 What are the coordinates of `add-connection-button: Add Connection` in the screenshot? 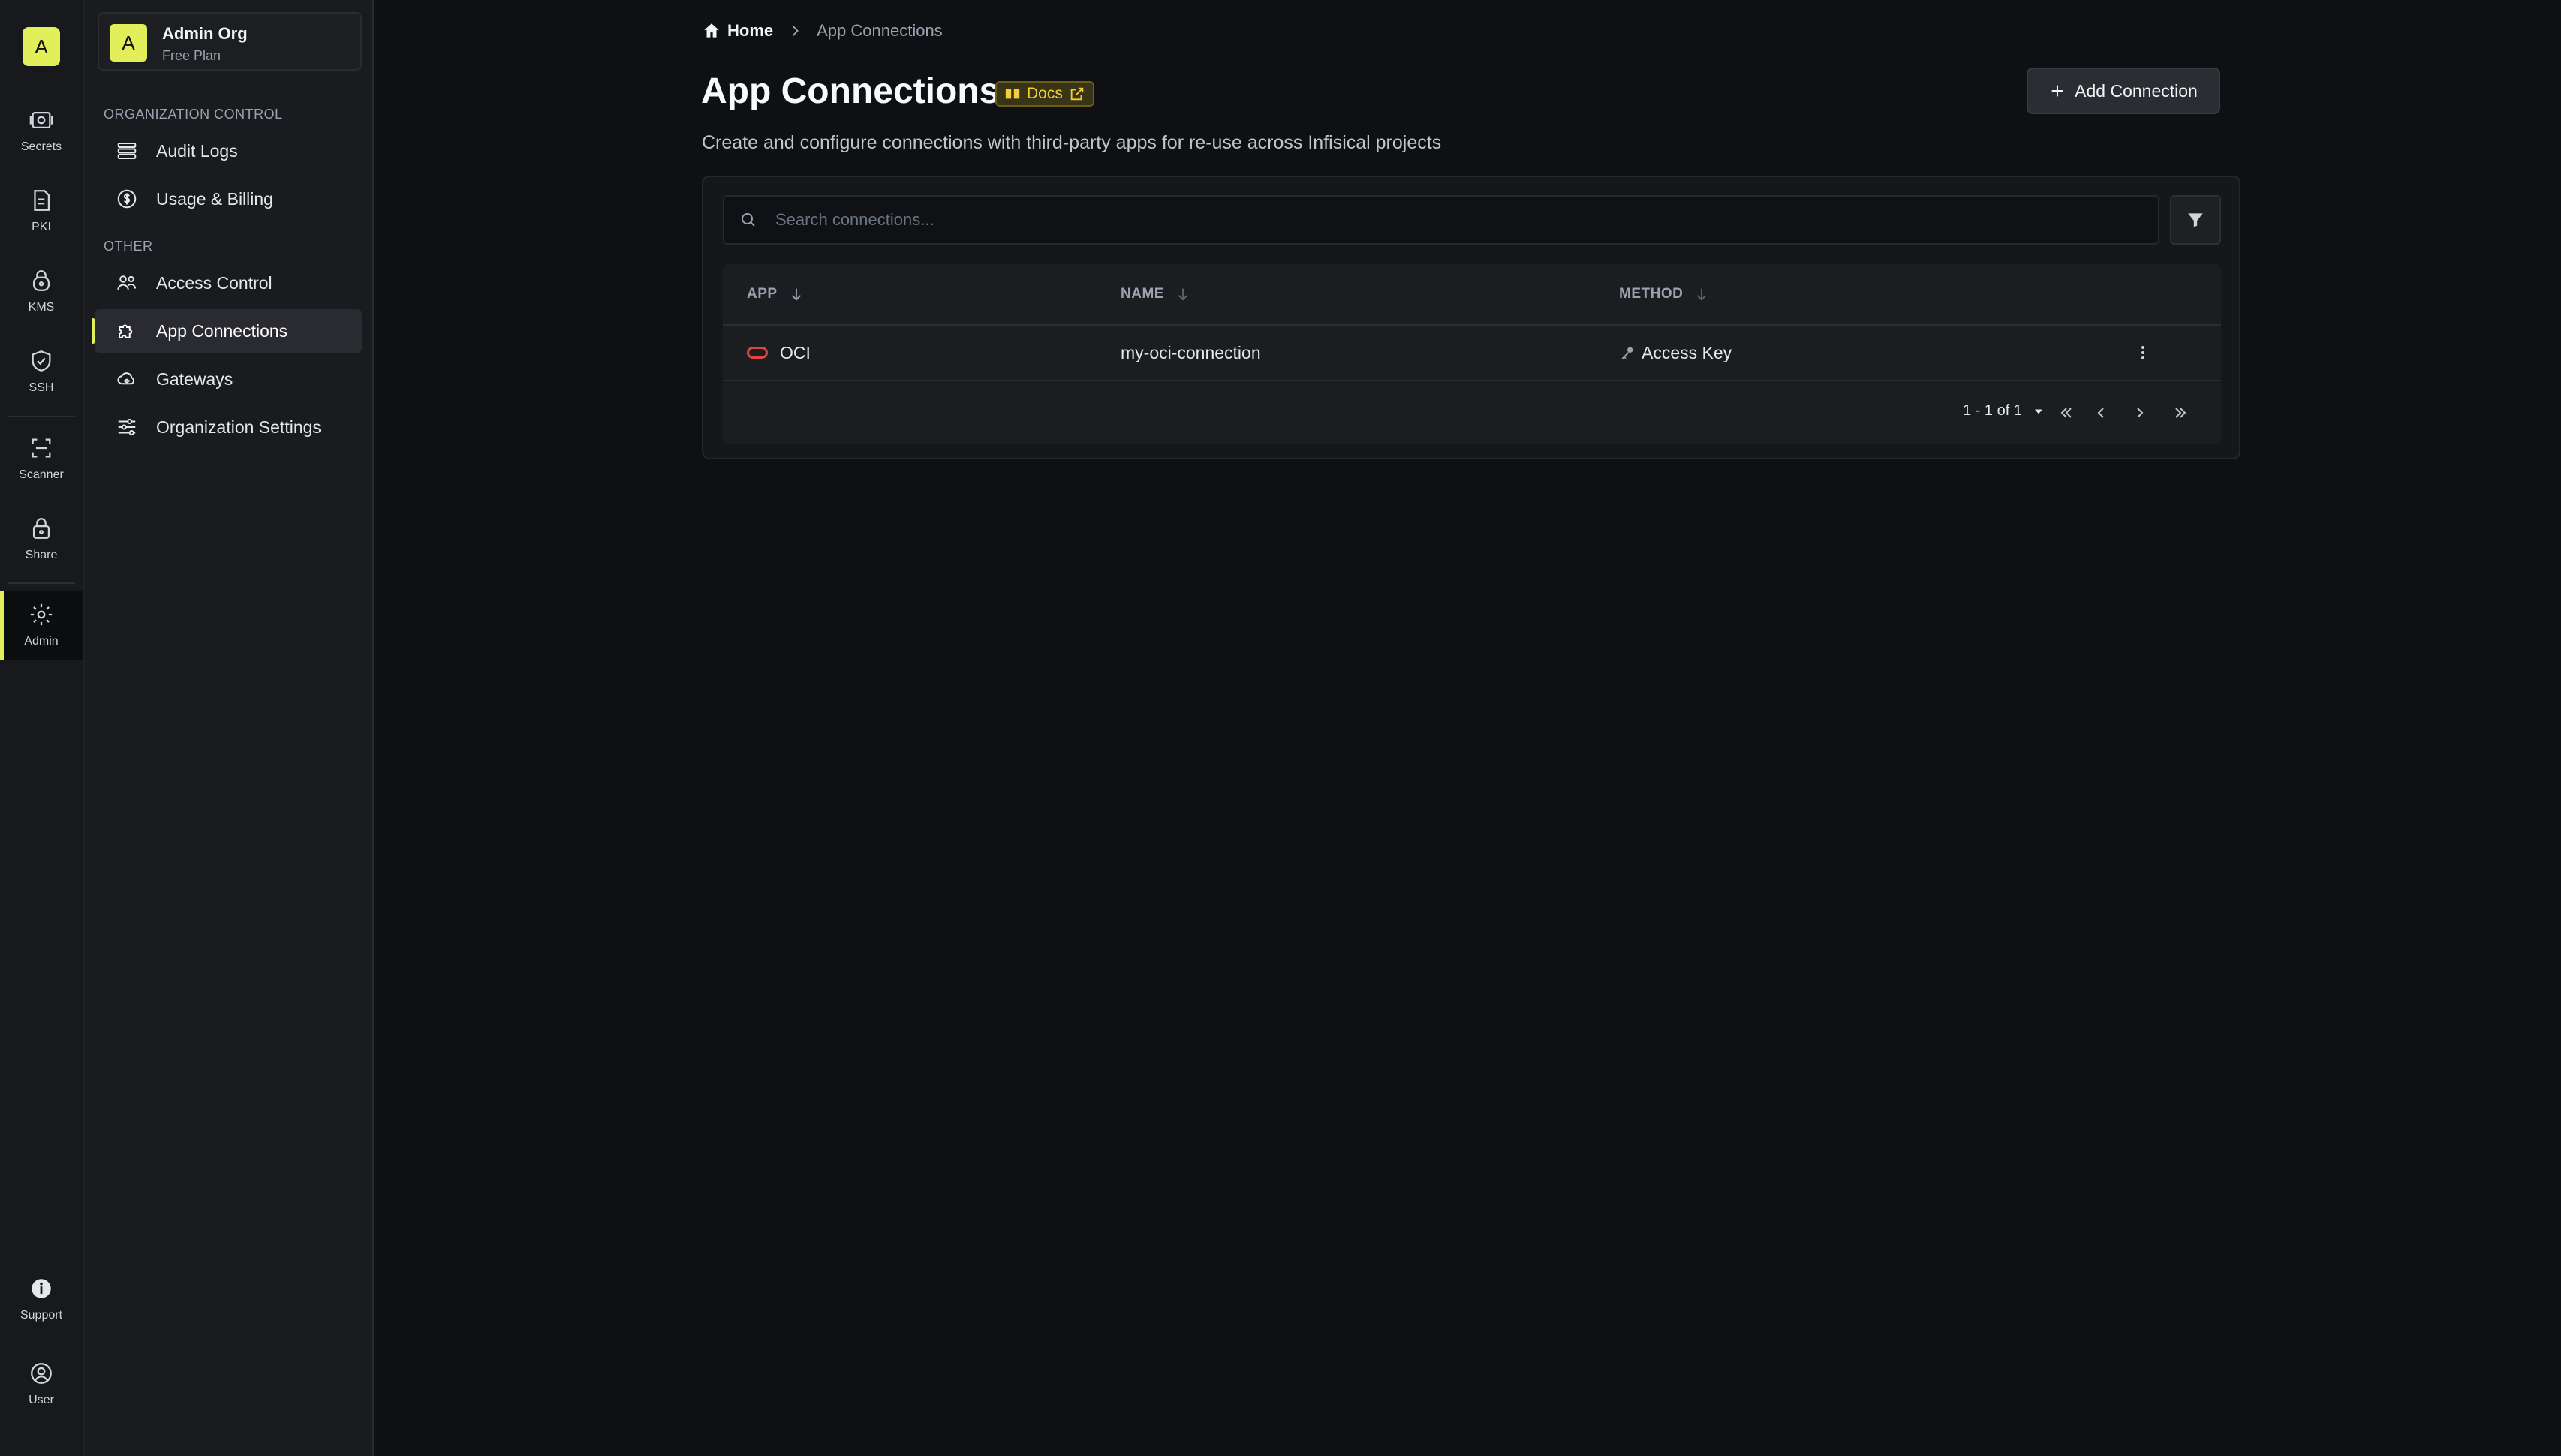 It's located at (2123, 91).